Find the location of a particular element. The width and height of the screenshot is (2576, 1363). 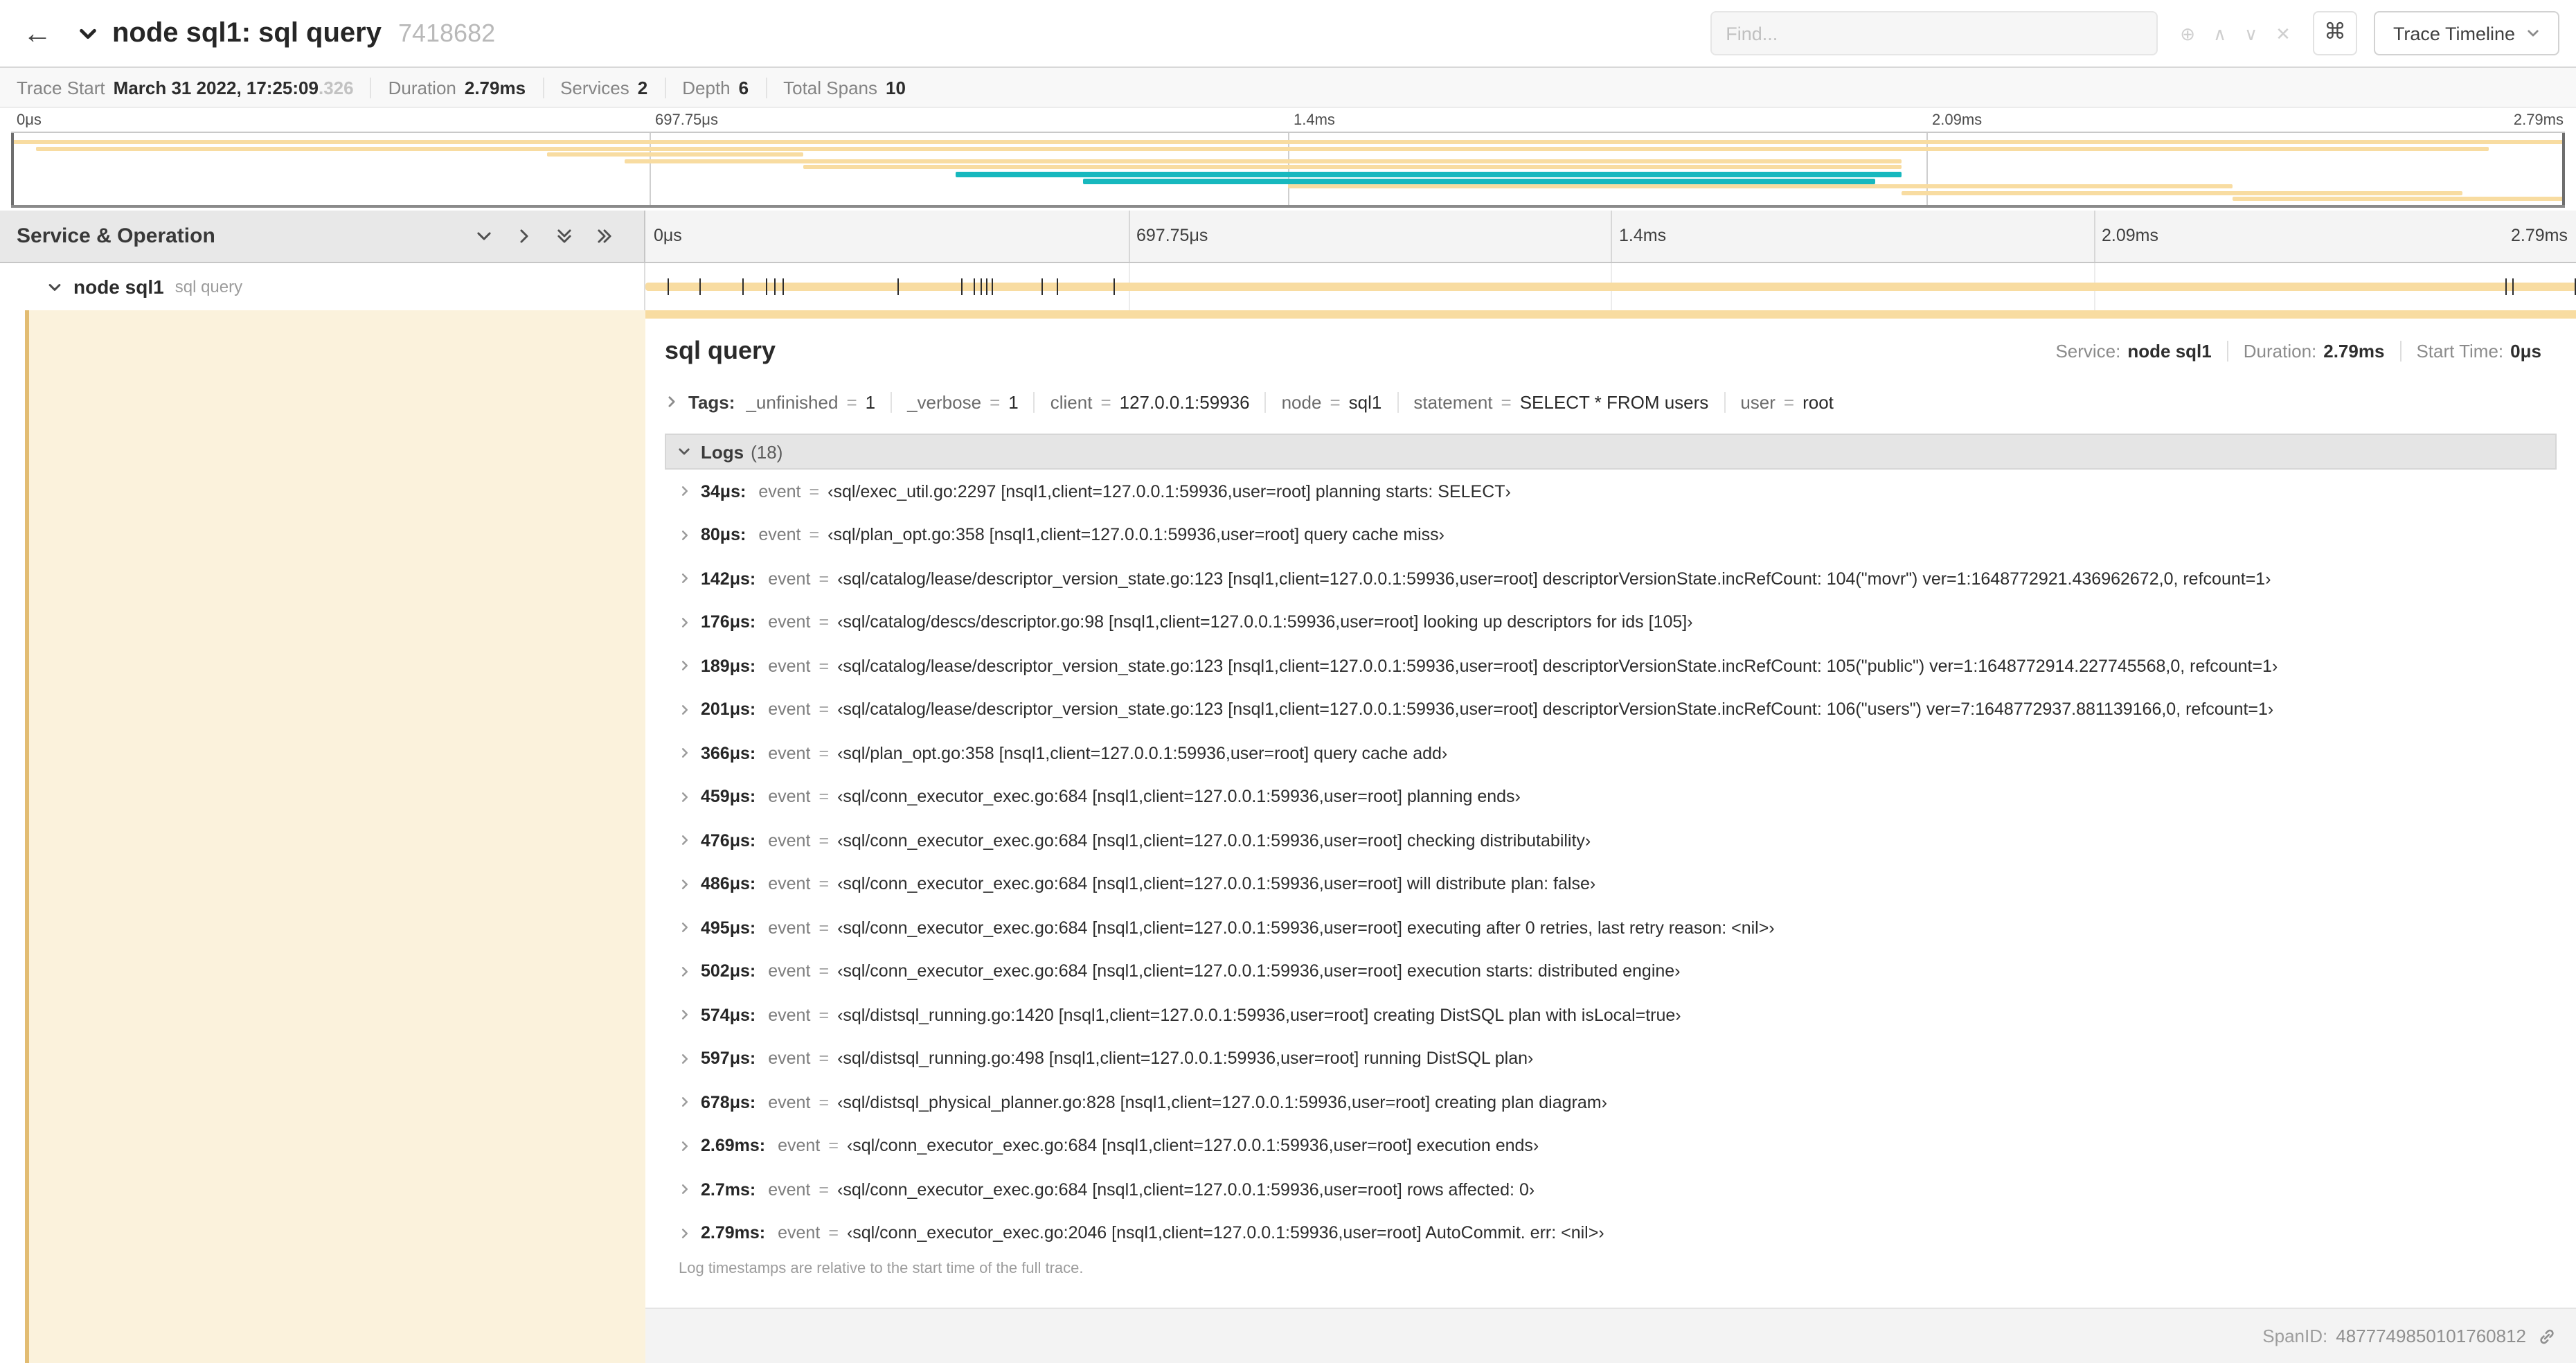

tag-value: sql1 is located at coordinates (1365, 401).